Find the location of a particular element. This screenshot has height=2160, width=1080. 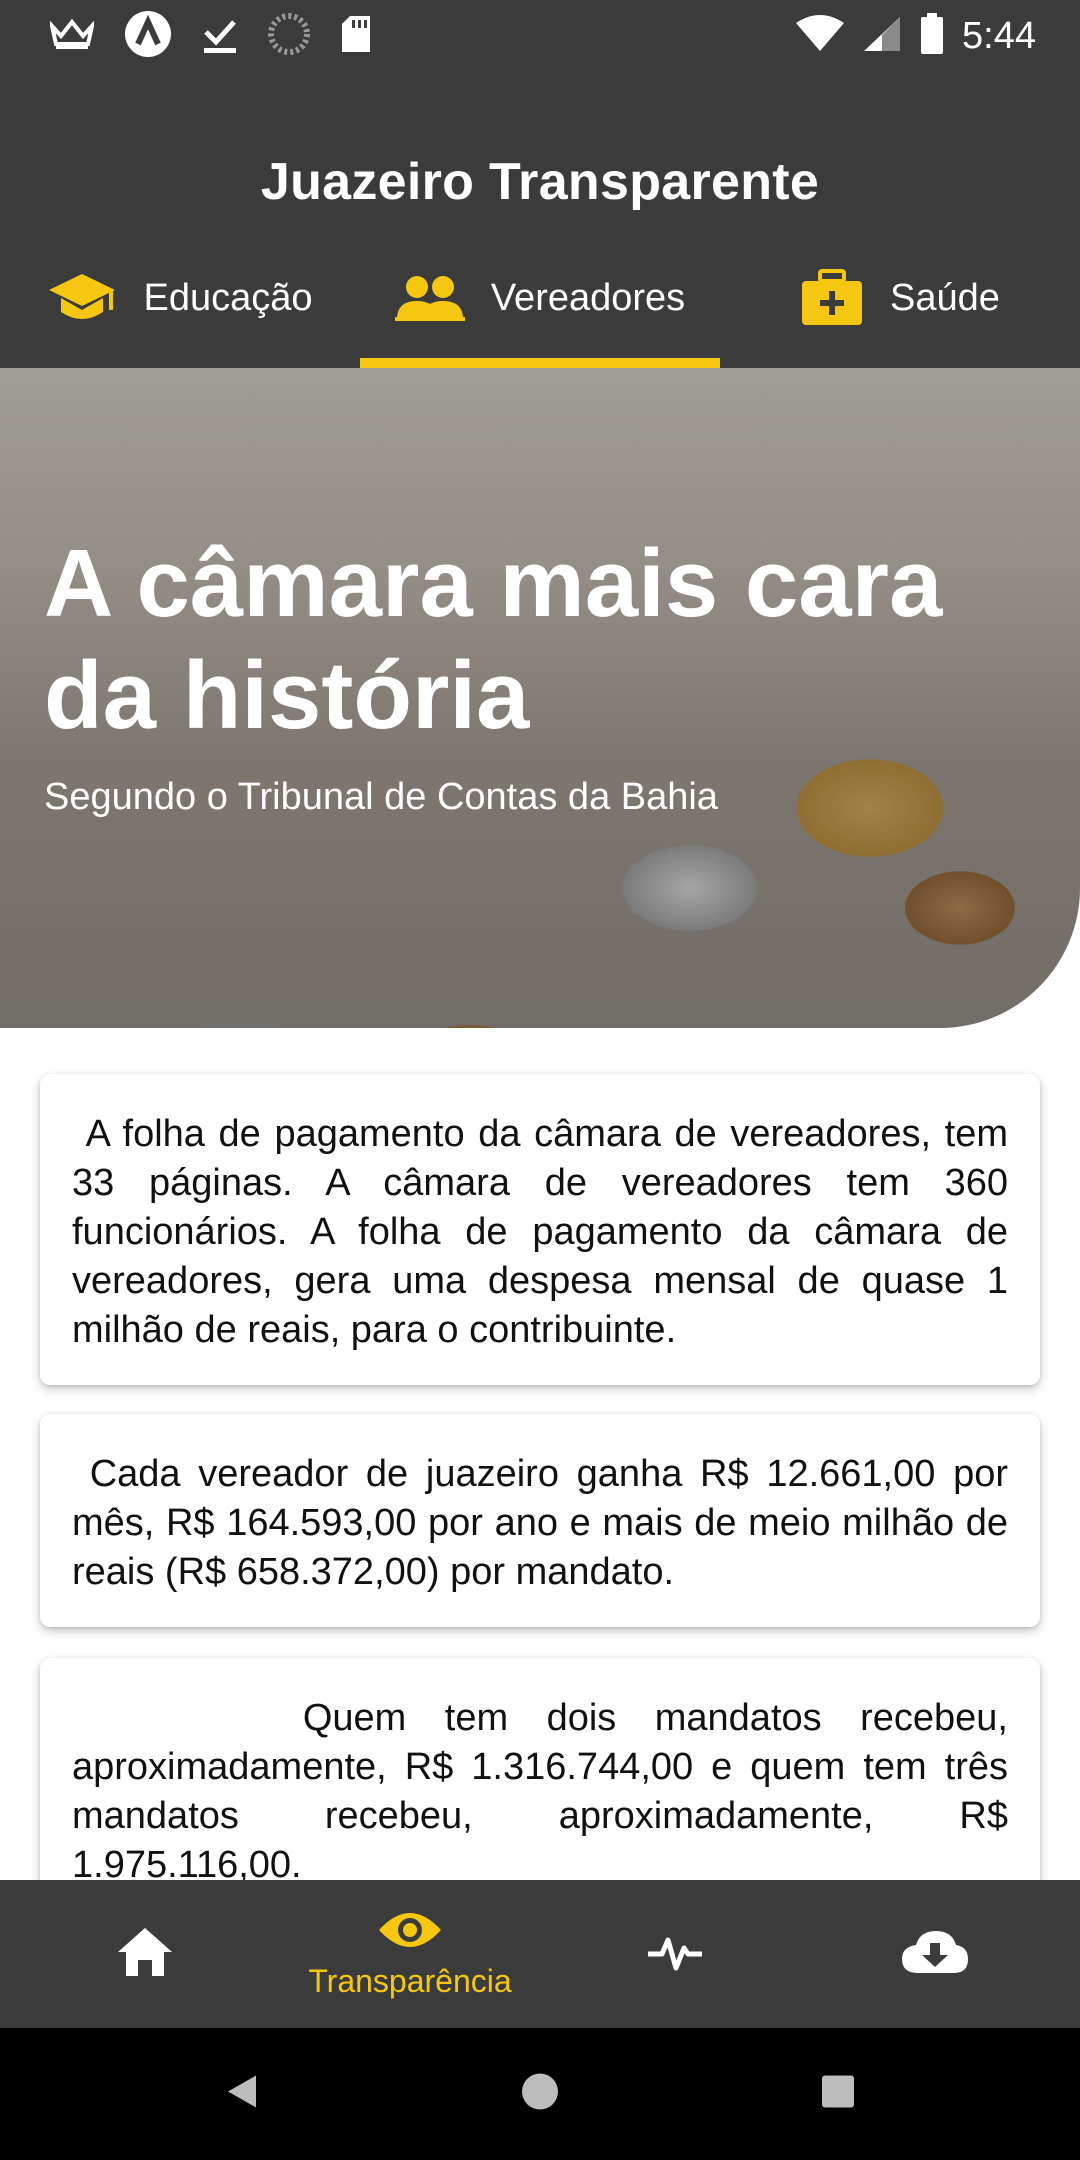

tab-saude: Saúde is located at coordinates (900, 298).